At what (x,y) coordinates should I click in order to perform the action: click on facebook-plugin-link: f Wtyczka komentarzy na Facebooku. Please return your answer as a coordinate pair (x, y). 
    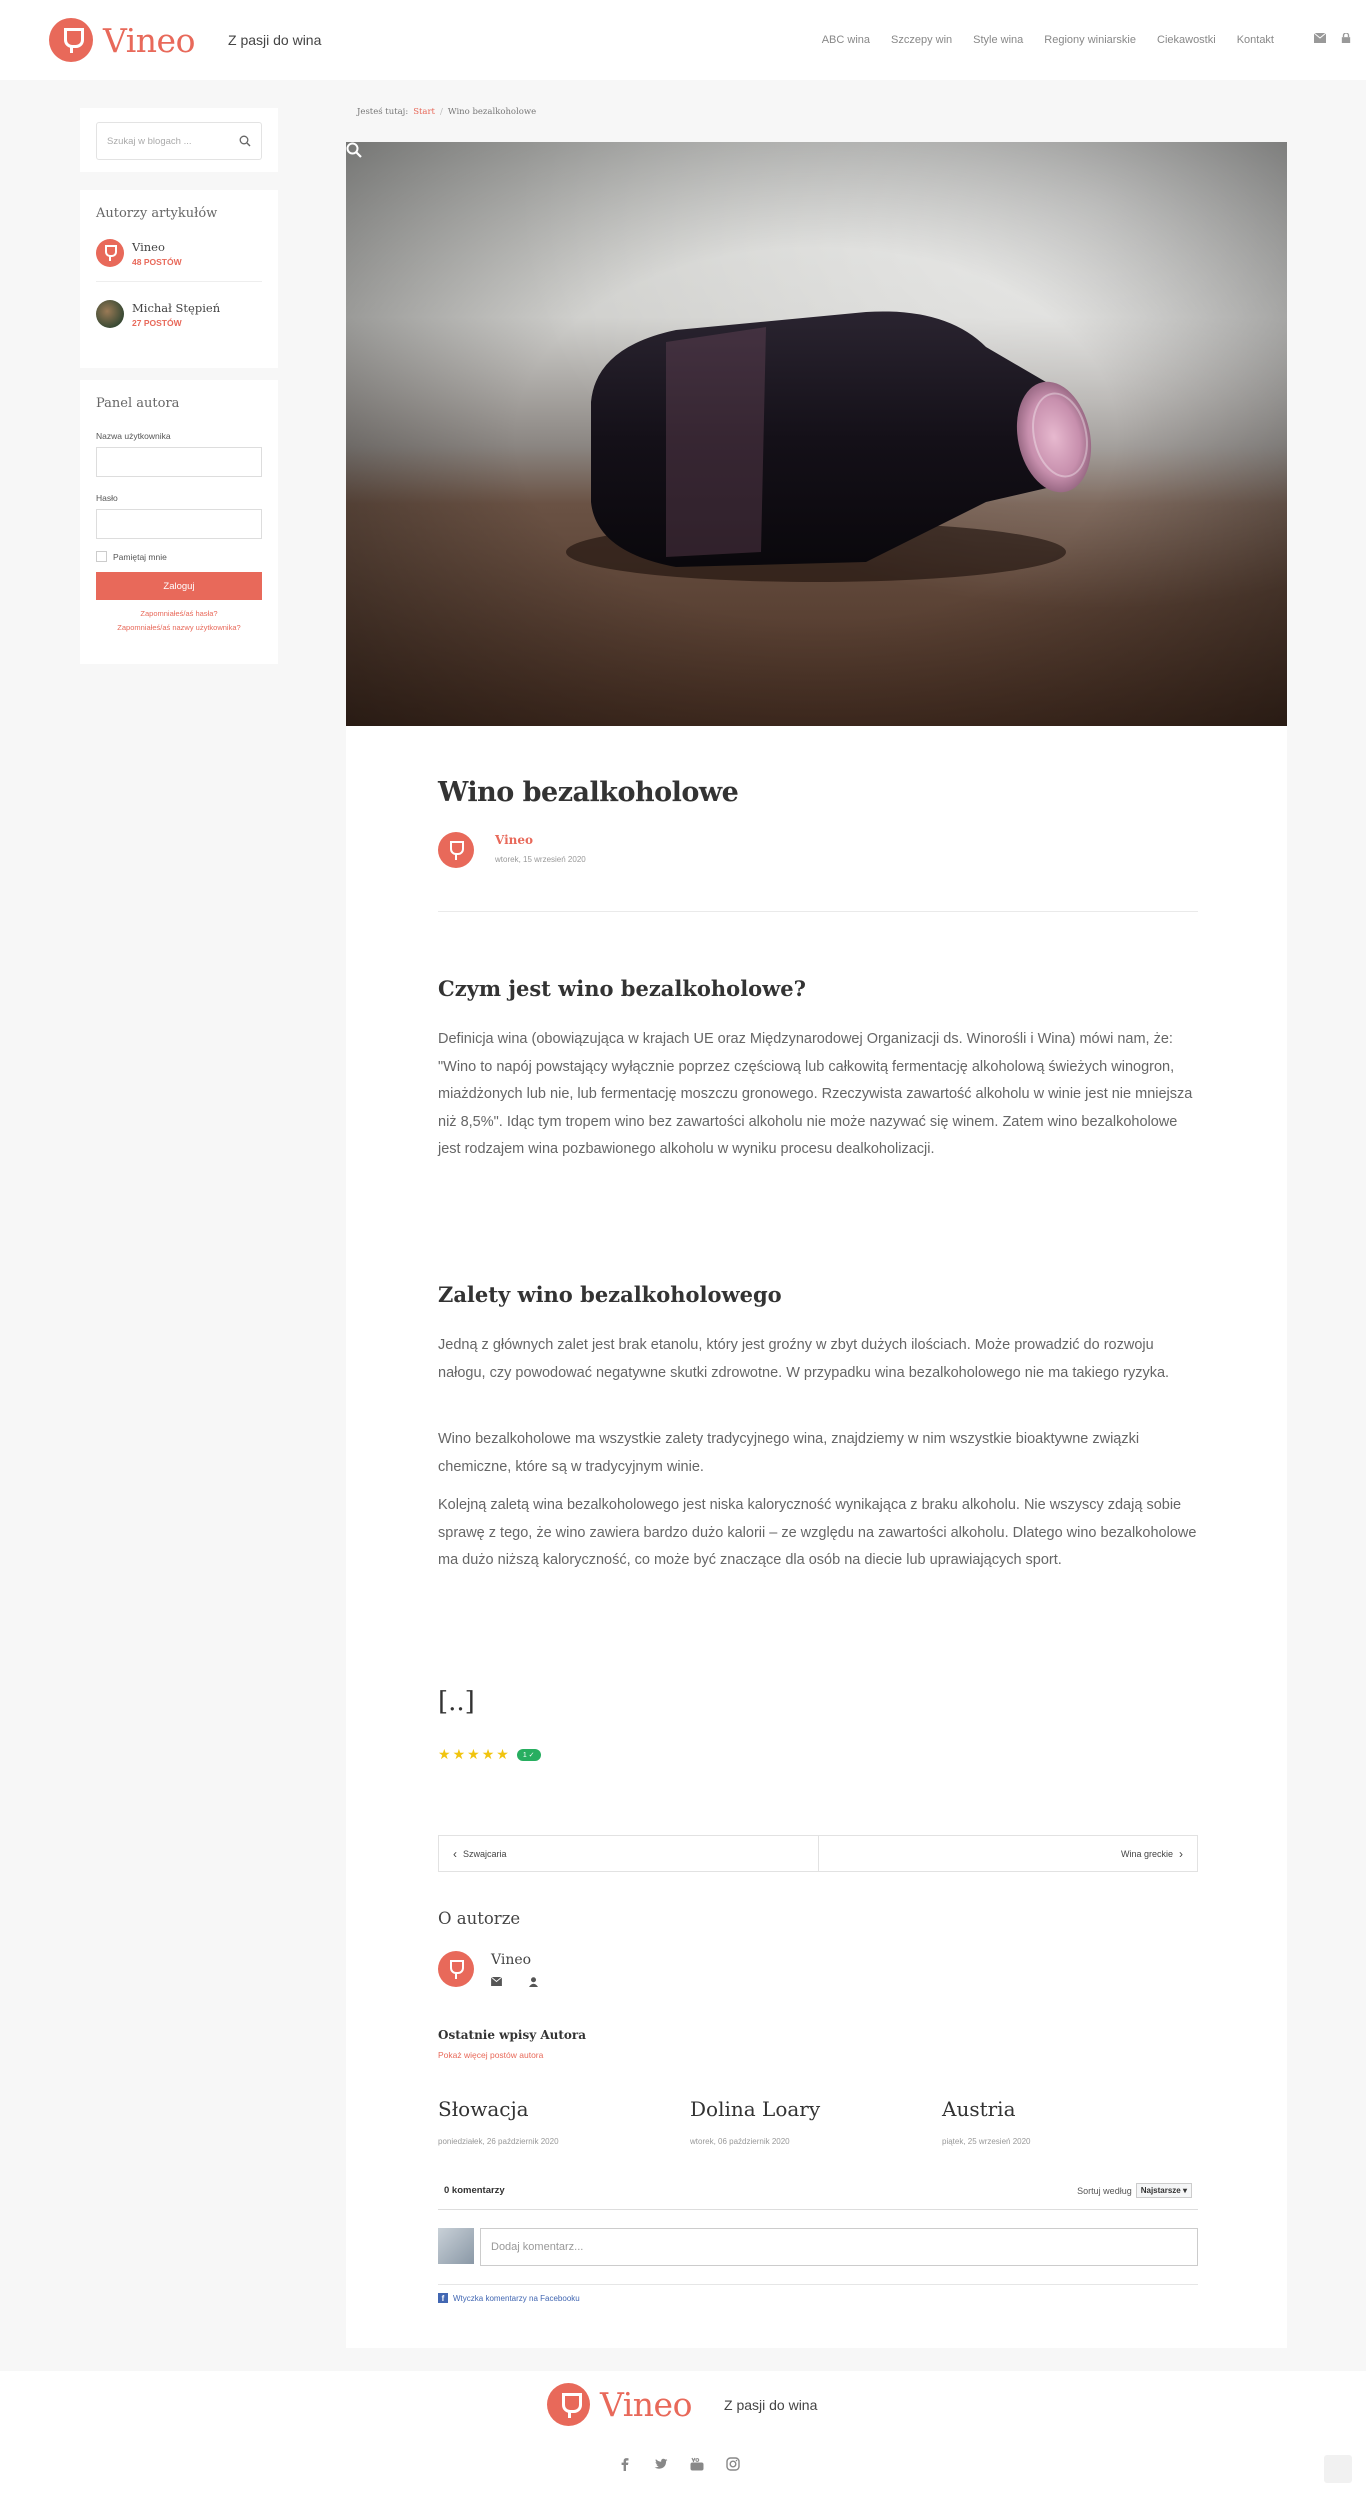
    Looking at the image, I should click on (818, 2298).